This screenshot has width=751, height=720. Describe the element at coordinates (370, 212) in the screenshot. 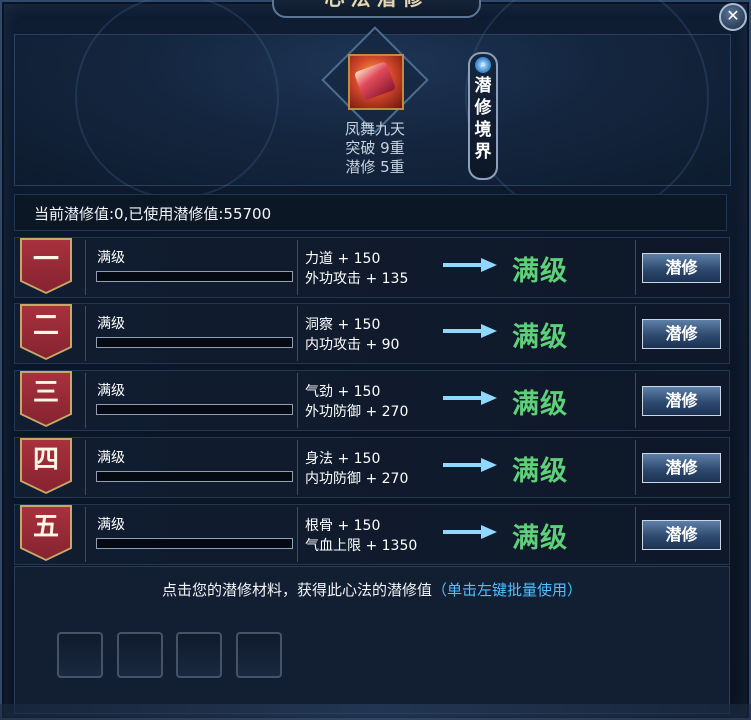

I see `cultivation-status-bar: 当前潜修值:0,已使用潜修值:55700` at that location.